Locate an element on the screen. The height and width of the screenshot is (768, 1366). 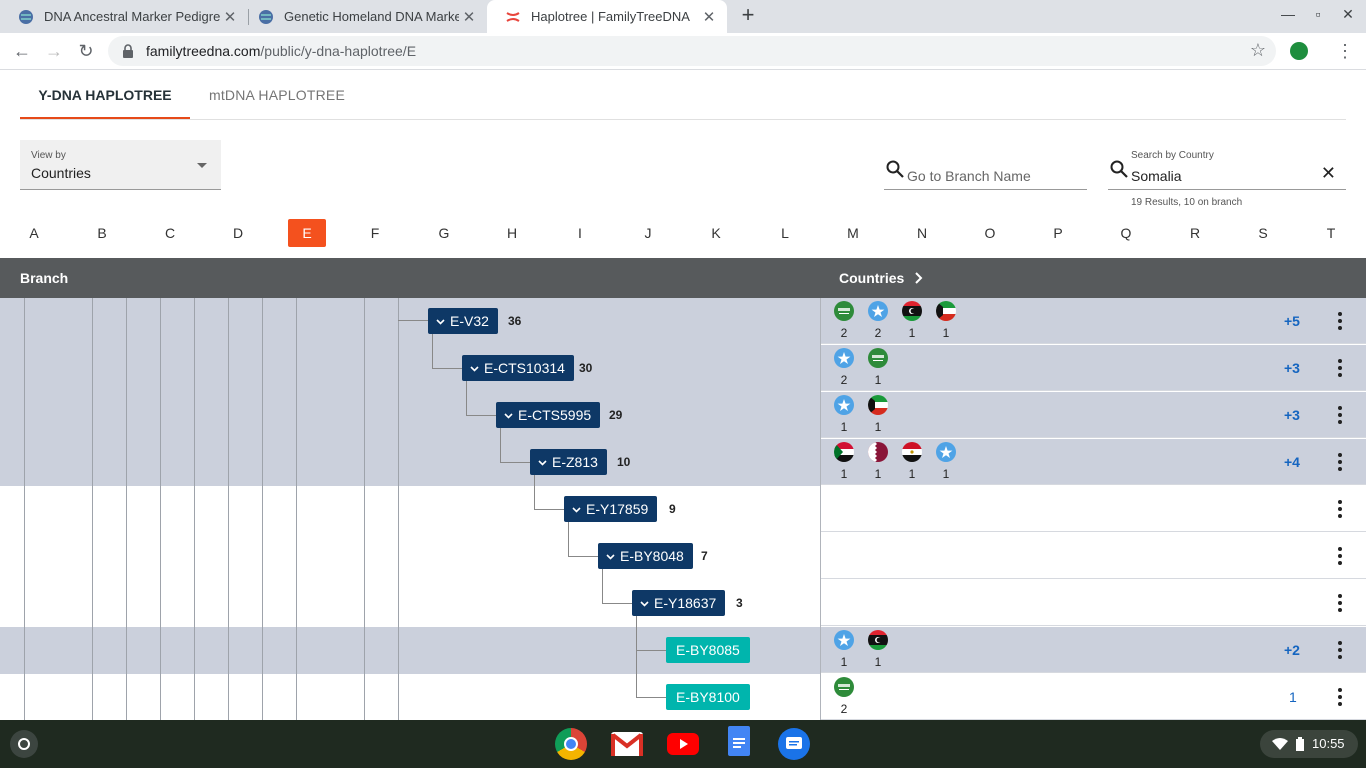
branch-node-e-by8085: E-BY8085 is located at coordinates (708, 650).